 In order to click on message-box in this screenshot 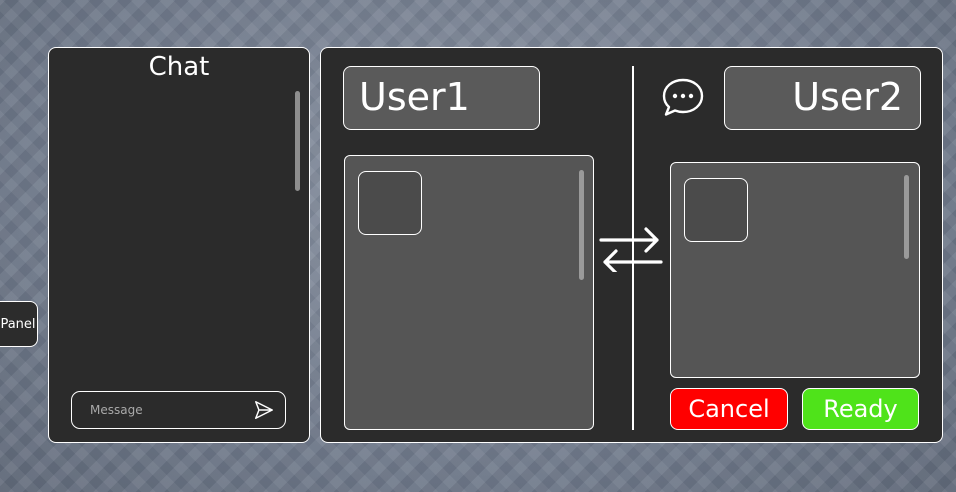, I will do `click(178, 410)`.